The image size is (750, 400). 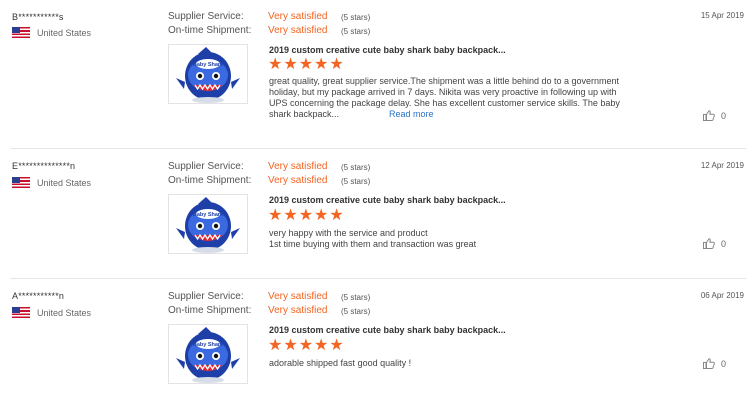 What do you see at coordinates (722, 295) in the screenshot?
I see `review-date: 06 Apr 2019` at bounding box center [722, 295].